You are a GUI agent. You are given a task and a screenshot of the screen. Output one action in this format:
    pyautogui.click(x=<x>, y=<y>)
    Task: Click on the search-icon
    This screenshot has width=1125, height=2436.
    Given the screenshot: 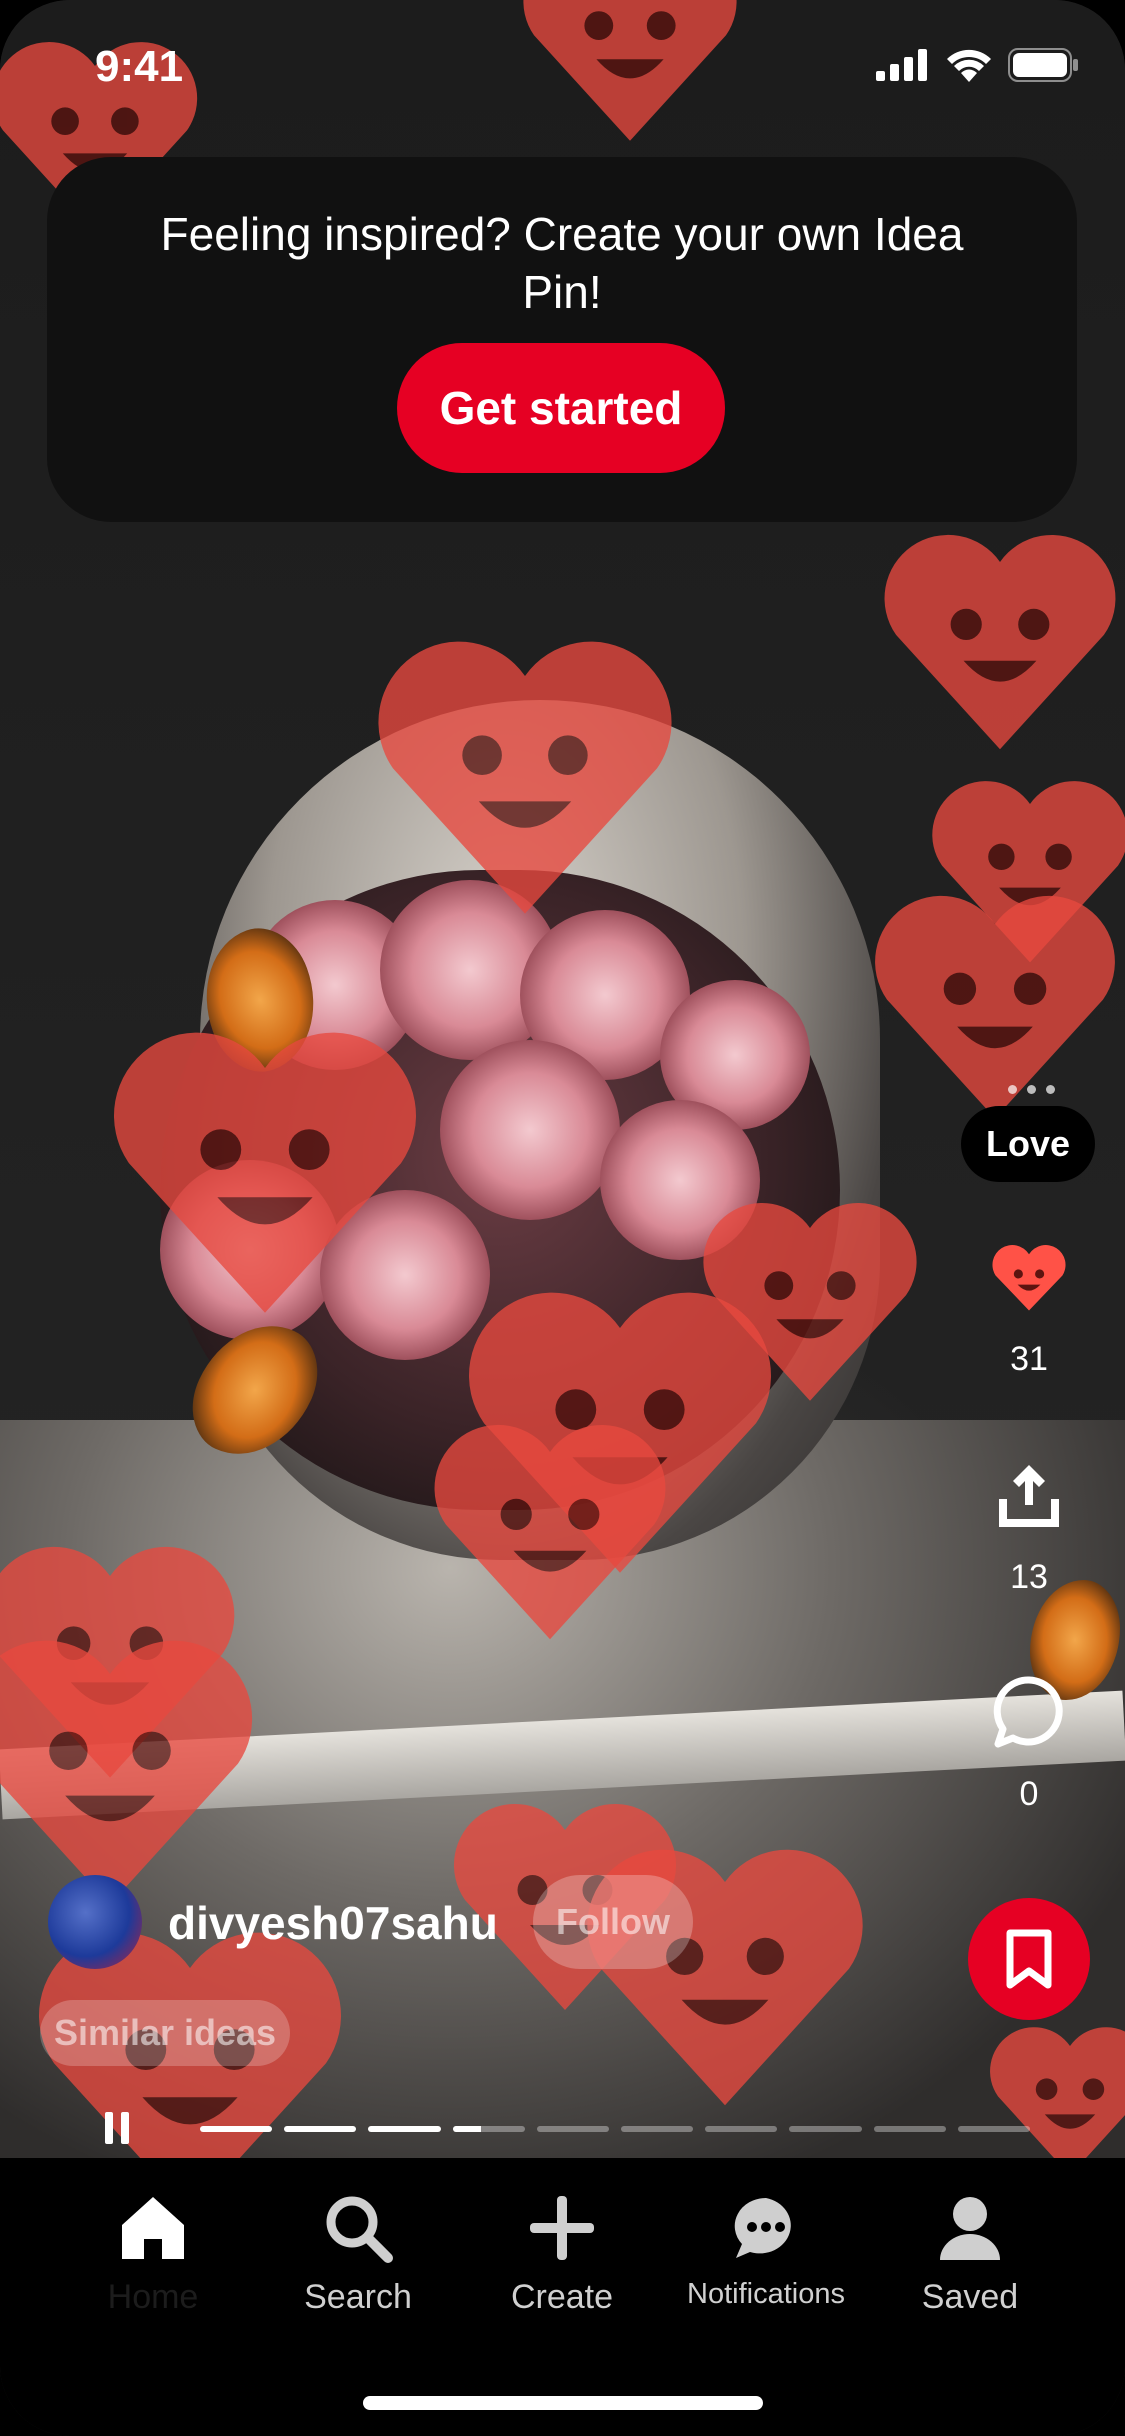 What is the action you would take?
    pyautogui.click(x=358, y=2228)
    